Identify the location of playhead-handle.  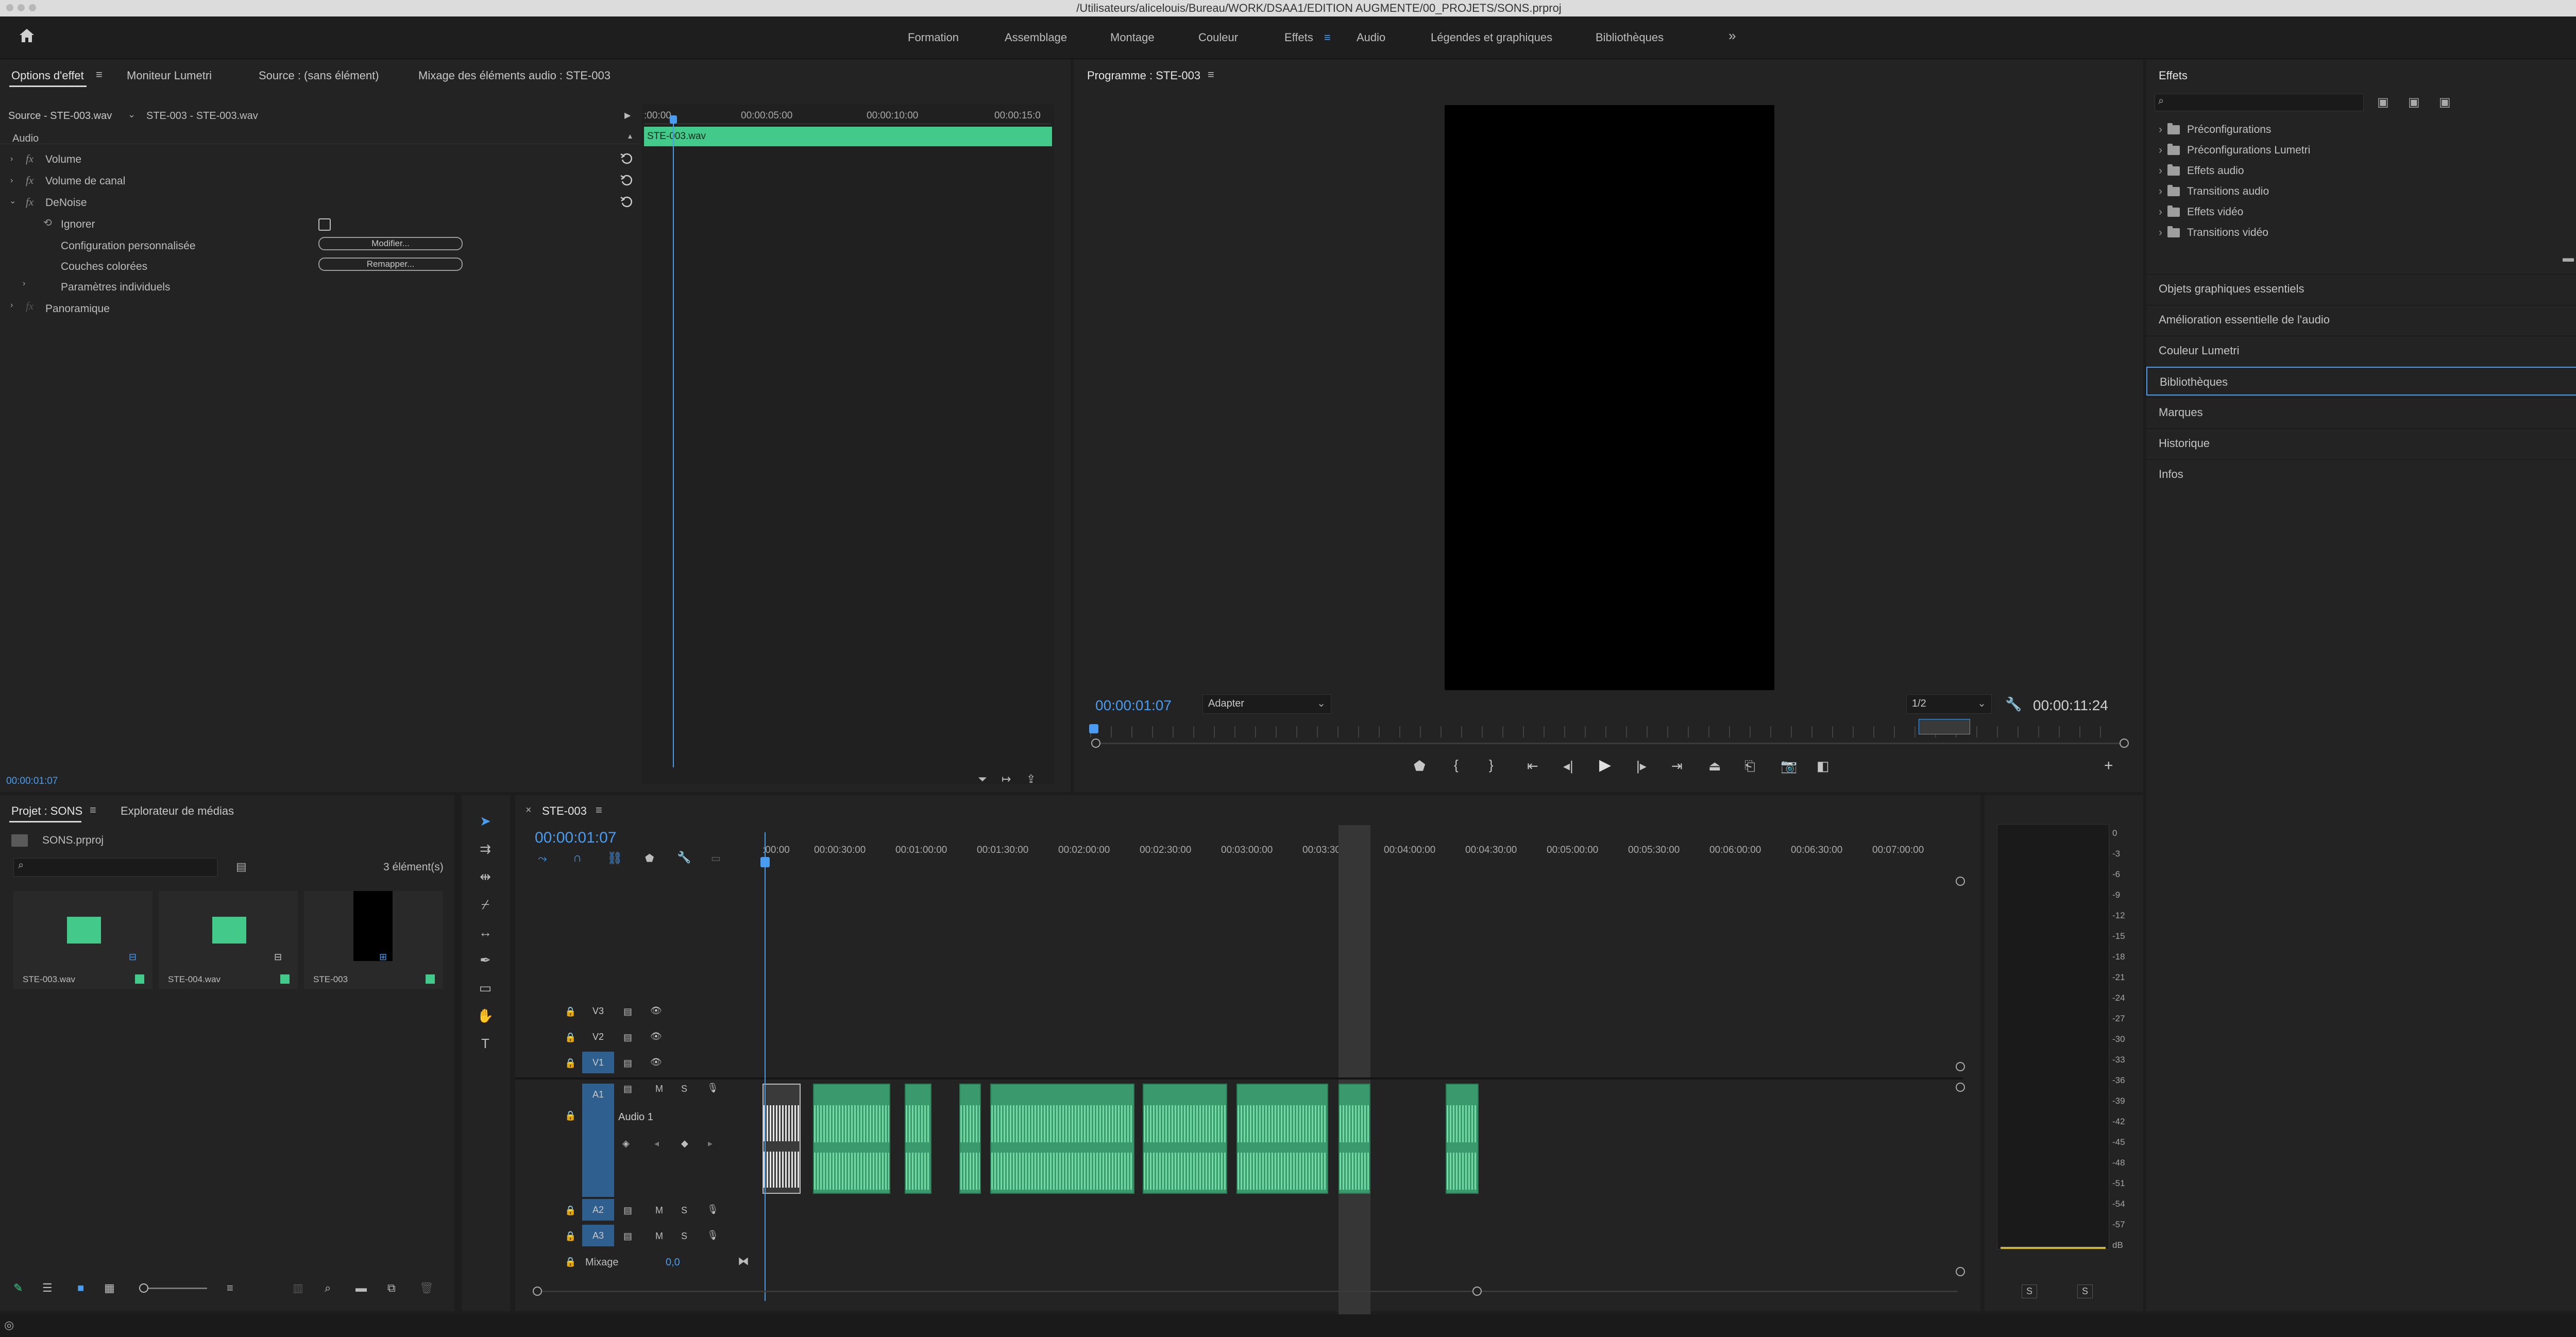
(673, 119).